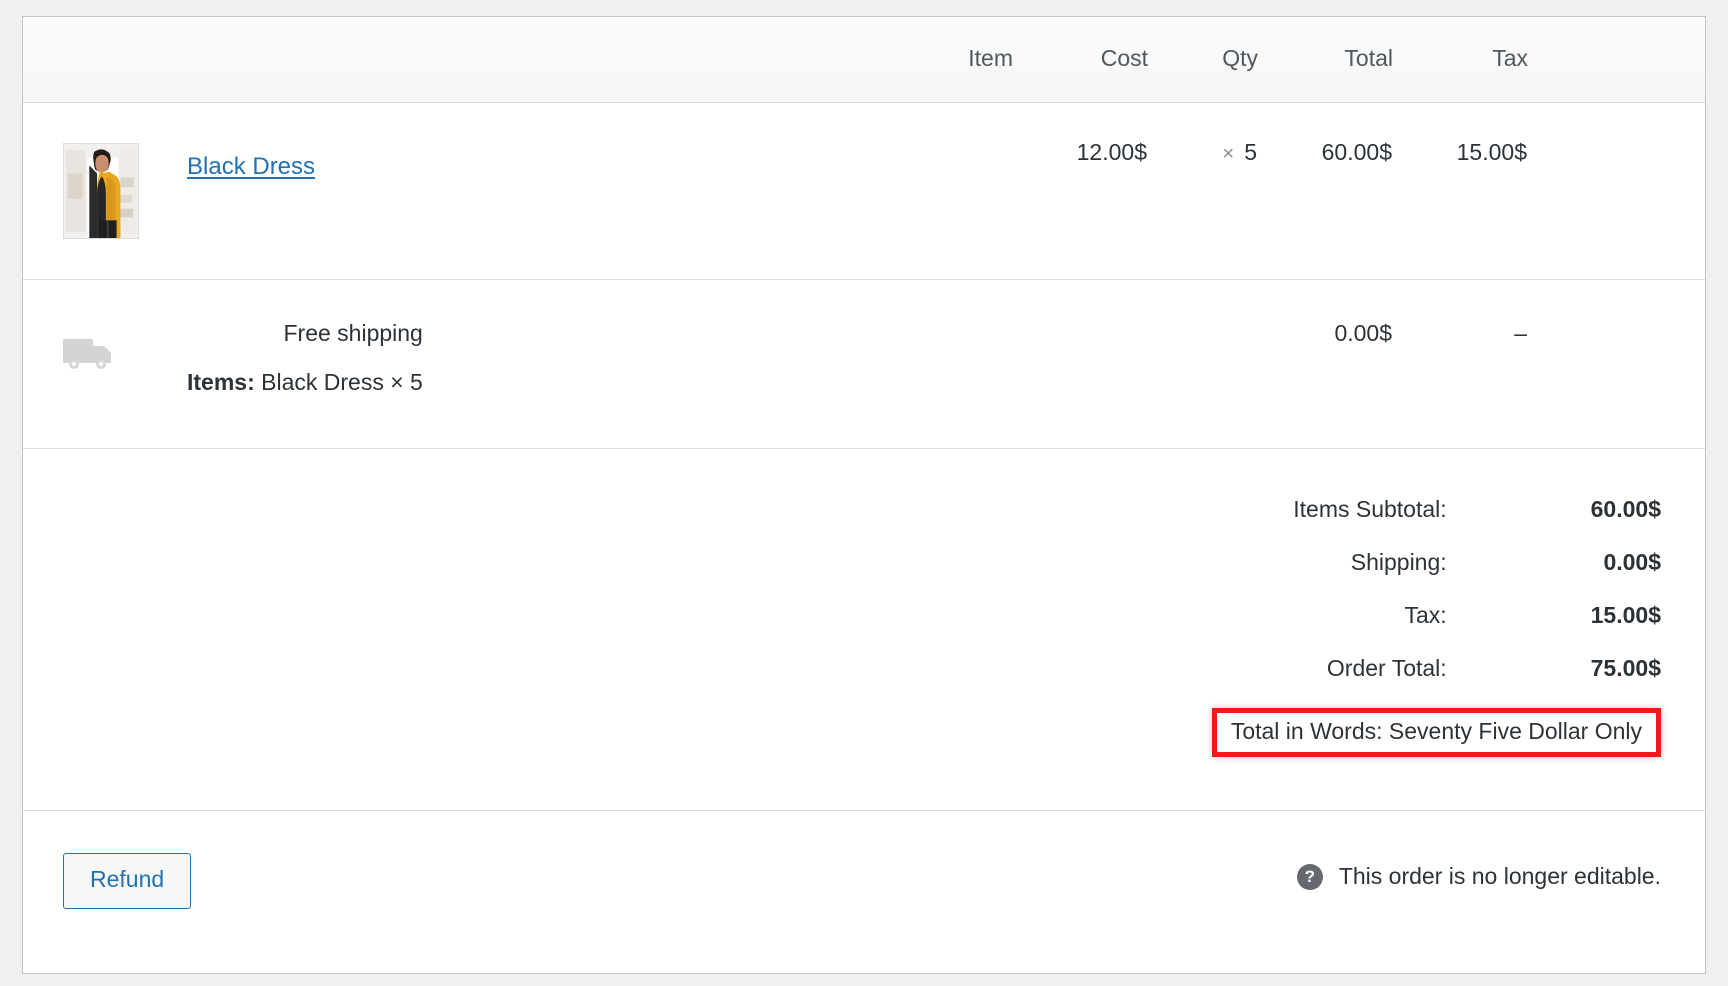 This screenshot has height=986, width=1728. I want to click on column-header-item: Item, so click(518, 60).